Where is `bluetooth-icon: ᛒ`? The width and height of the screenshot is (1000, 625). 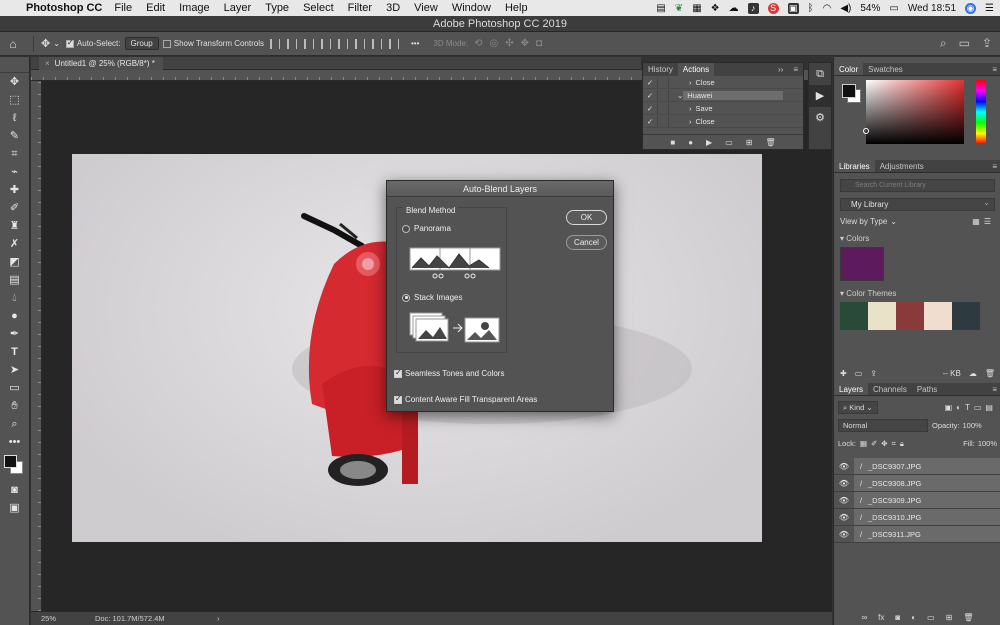
bluetooth-icon: ᛒ is located at coordinates (811, 8).